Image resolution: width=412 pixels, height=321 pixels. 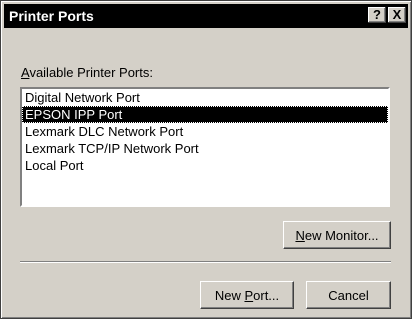 I want to click on label-text: vailable Printer Ports:, so click(x=91, y=72).